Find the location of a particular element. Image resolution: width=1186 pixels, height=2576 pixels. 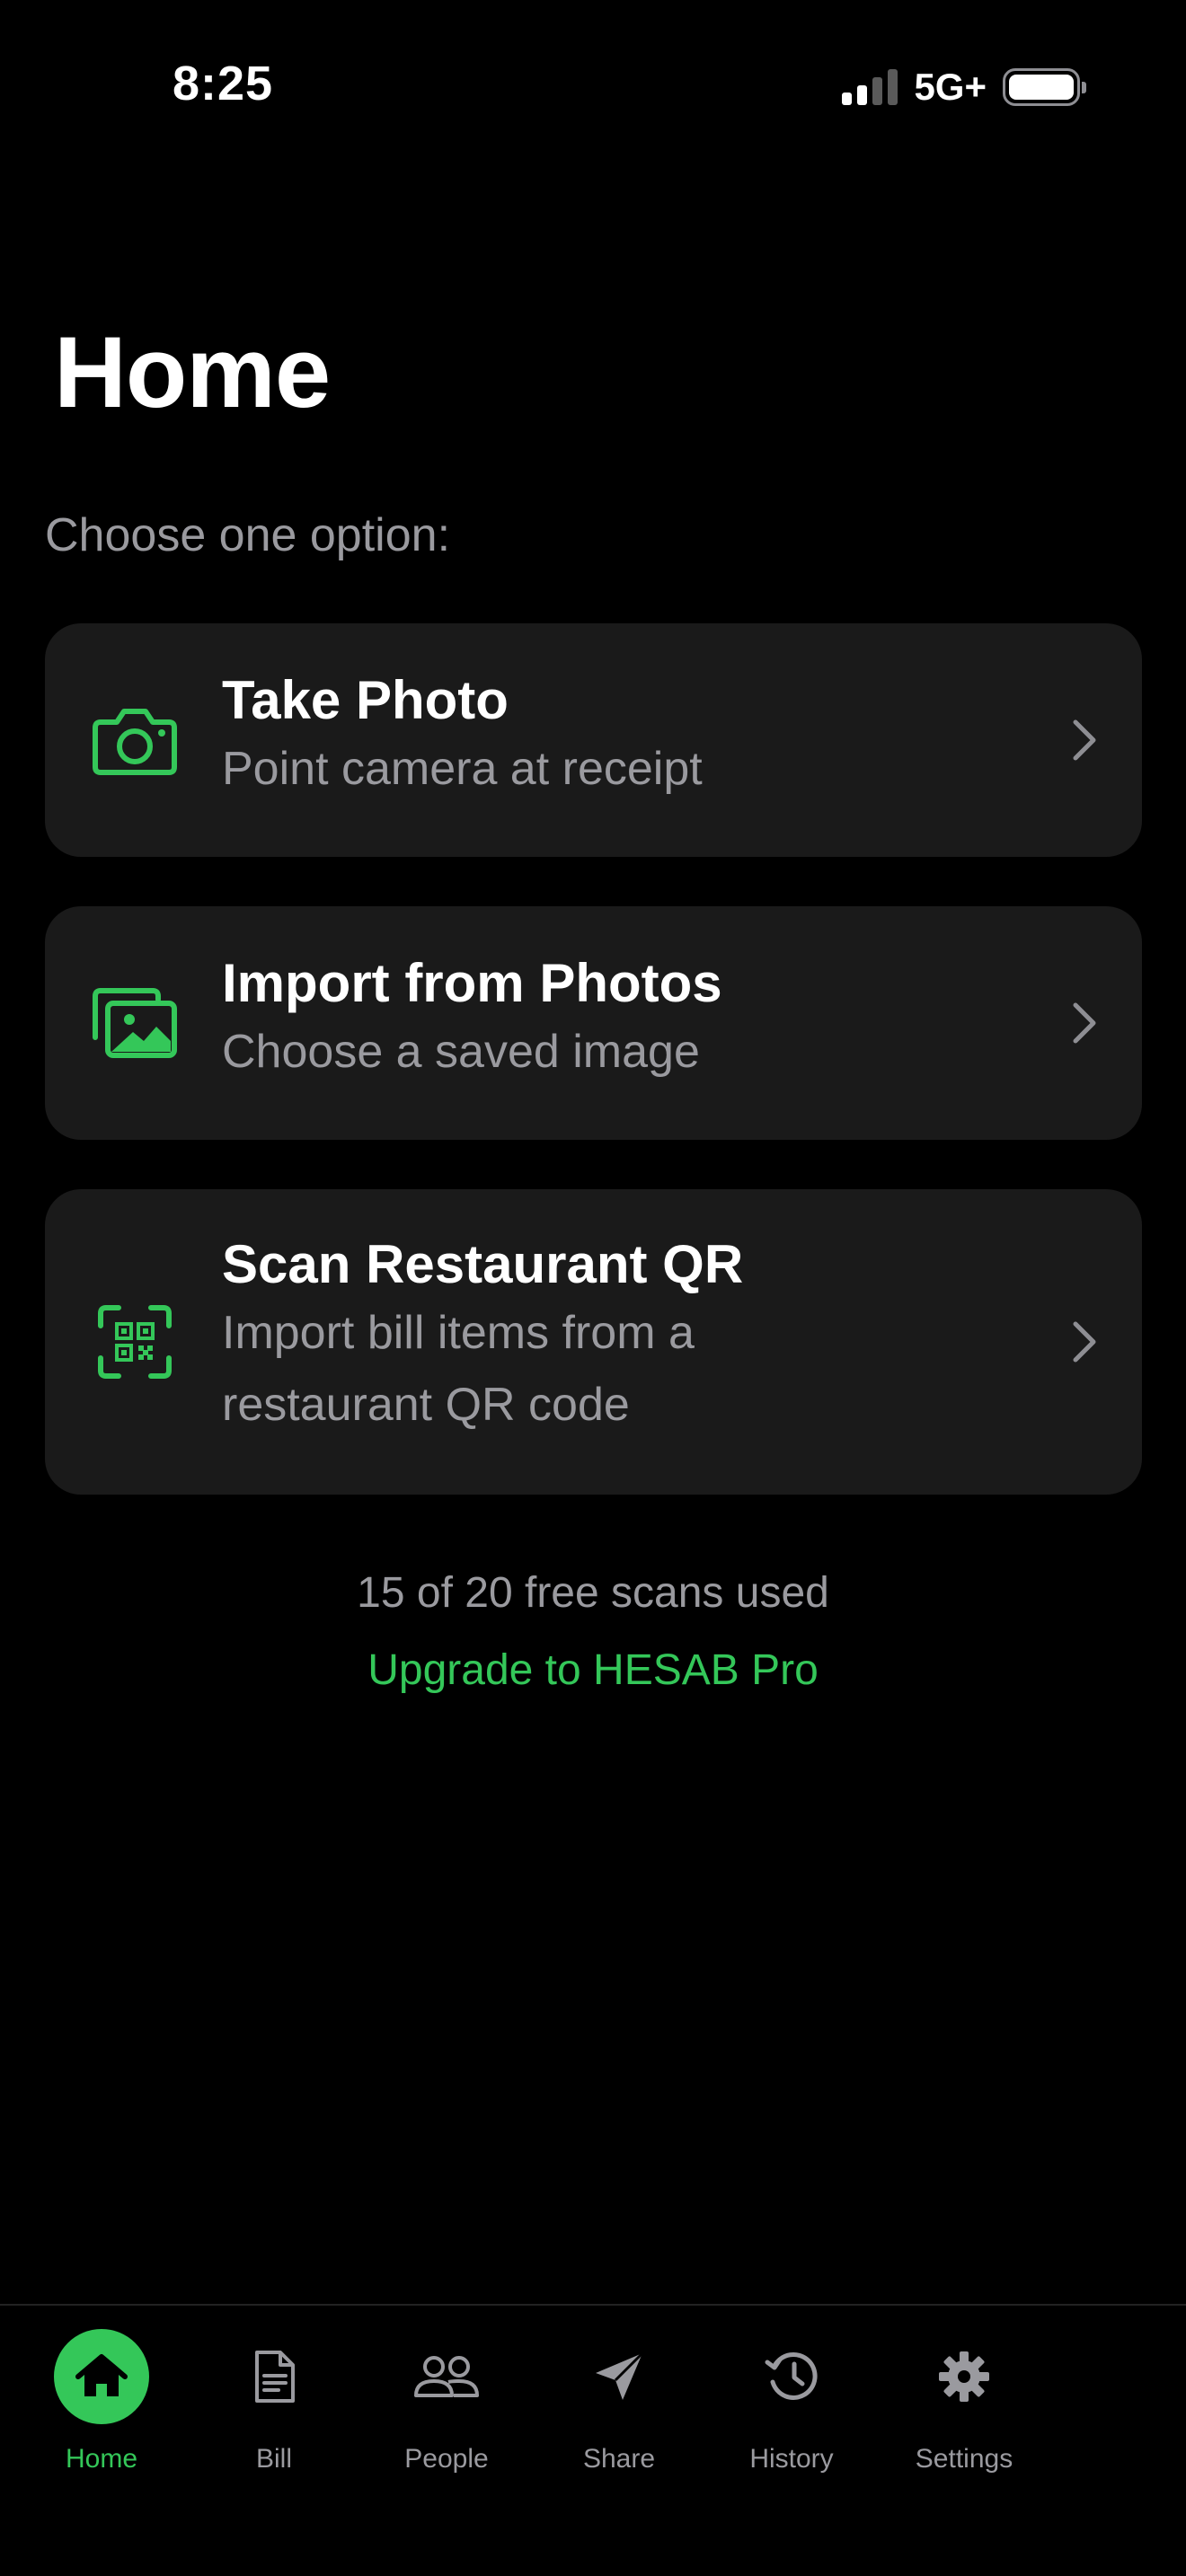

status-bar: 8:25 5G+ is located at coordinates (593, 85).